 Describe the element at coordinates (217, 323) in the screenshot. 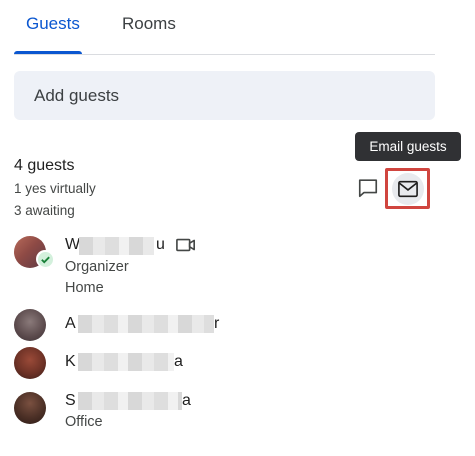

I see `guest-name-end: r` at that location.